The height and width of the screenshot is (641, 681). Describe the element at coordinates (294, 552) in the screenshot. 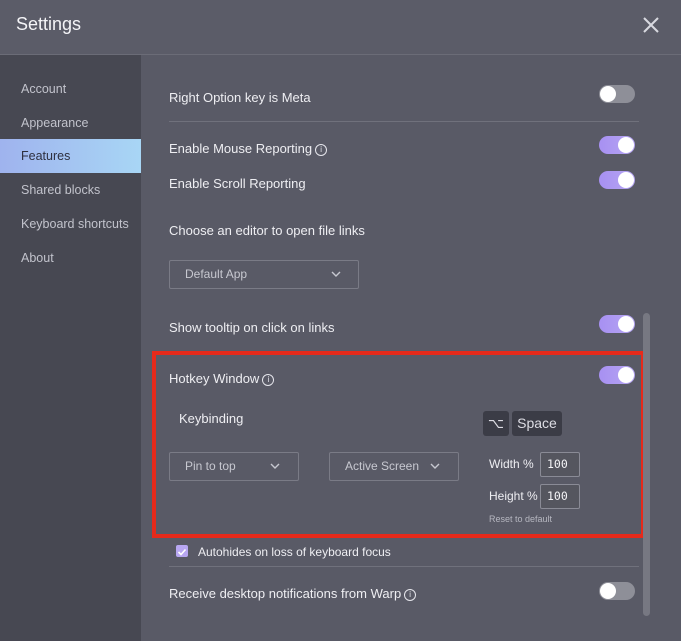

I see `autohide-label: Autohides on loss of keyboard focus` at that location.